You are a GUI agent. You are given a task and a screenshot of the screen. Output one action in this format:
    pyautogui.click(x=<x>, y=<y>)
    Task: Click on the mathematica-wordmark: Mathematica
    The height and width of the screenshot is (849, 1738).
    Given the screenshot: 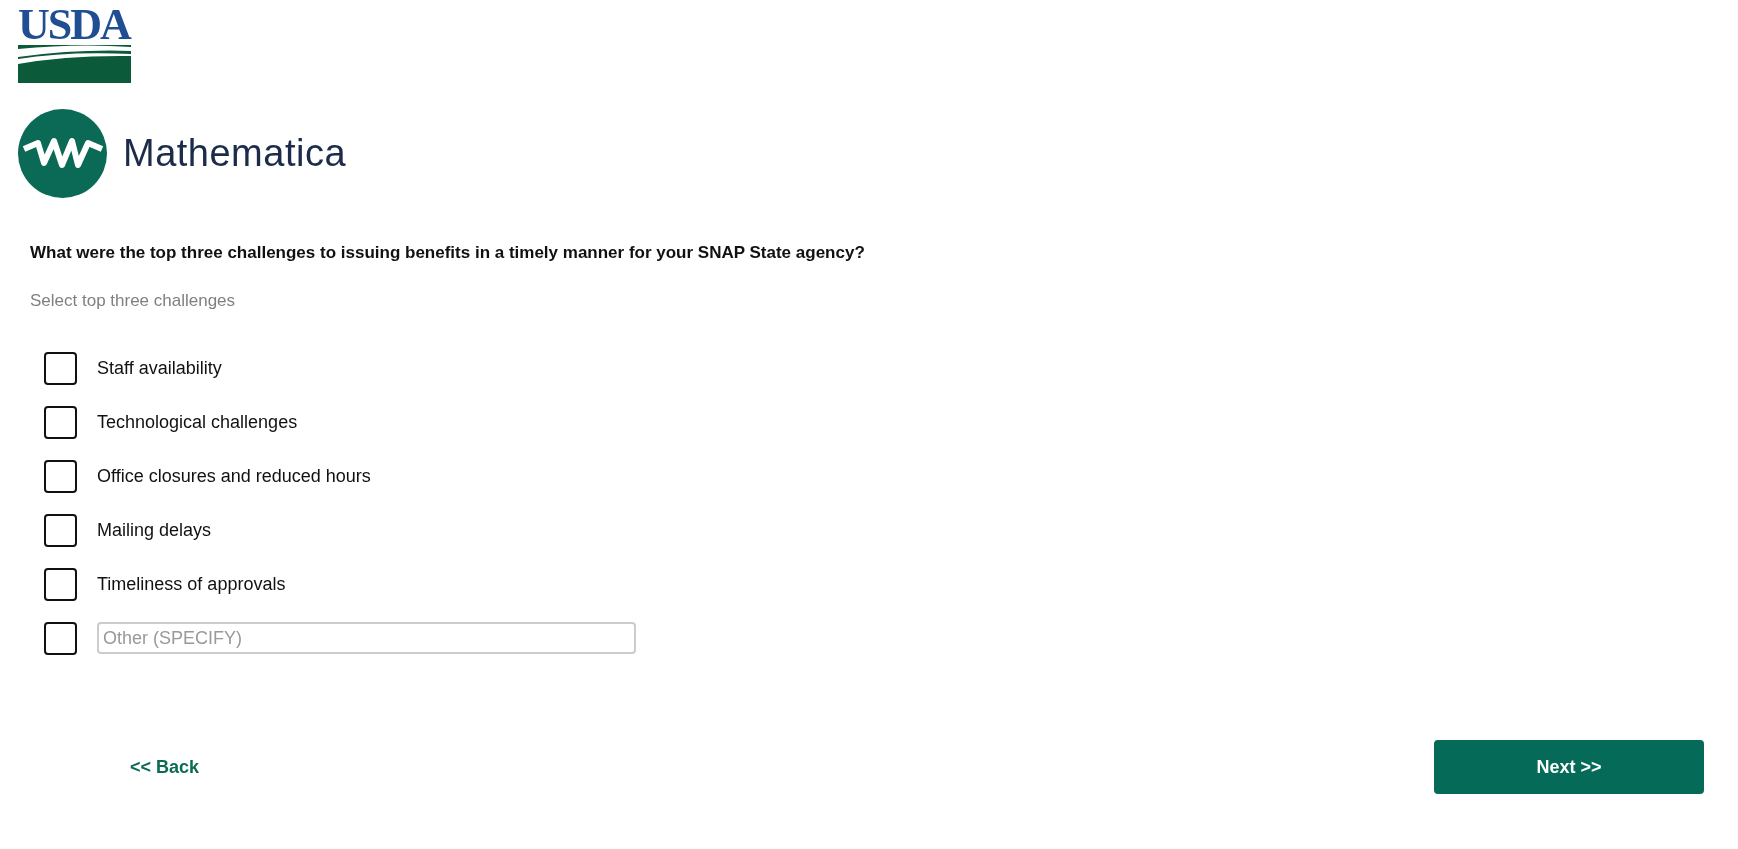 What is the action you would take?
    pyautogui.click(x=235, y=153)
    